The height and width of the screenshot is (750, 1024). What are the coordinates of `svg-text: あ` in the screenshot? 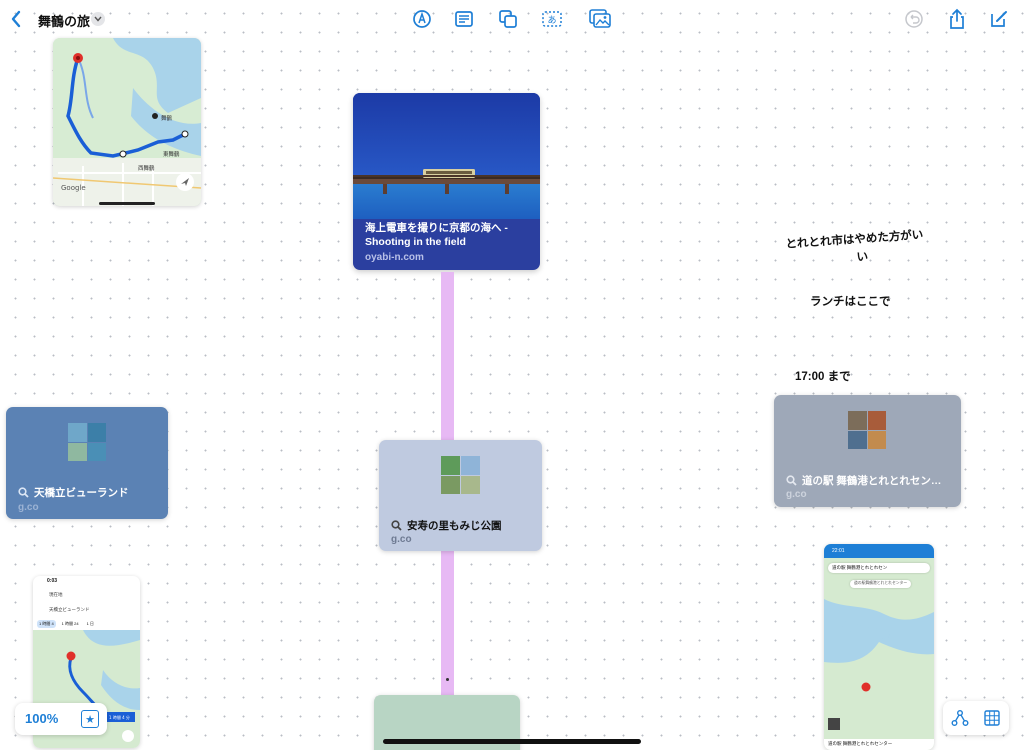 It's located at (551, 20).